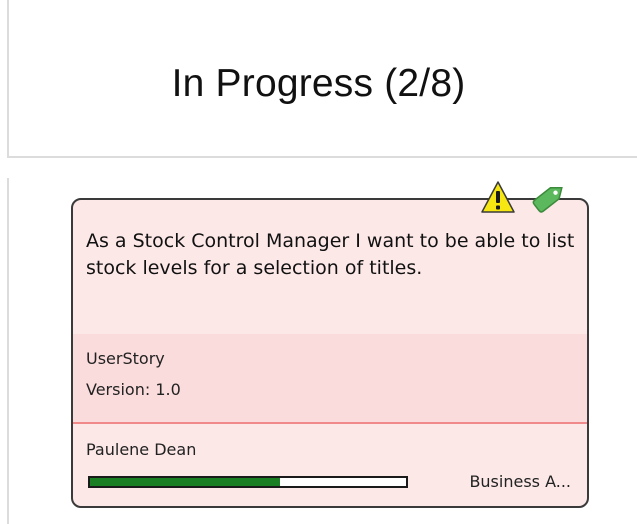  What do you see at coordinates (8, 351) in the screenshot?
I see `column-left-border-lower` at bounding box center [8, 351].